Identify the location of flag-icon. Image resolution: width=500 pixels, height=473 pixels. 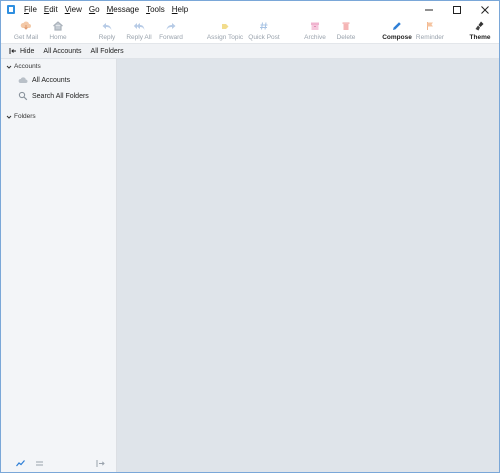
(430, 26).